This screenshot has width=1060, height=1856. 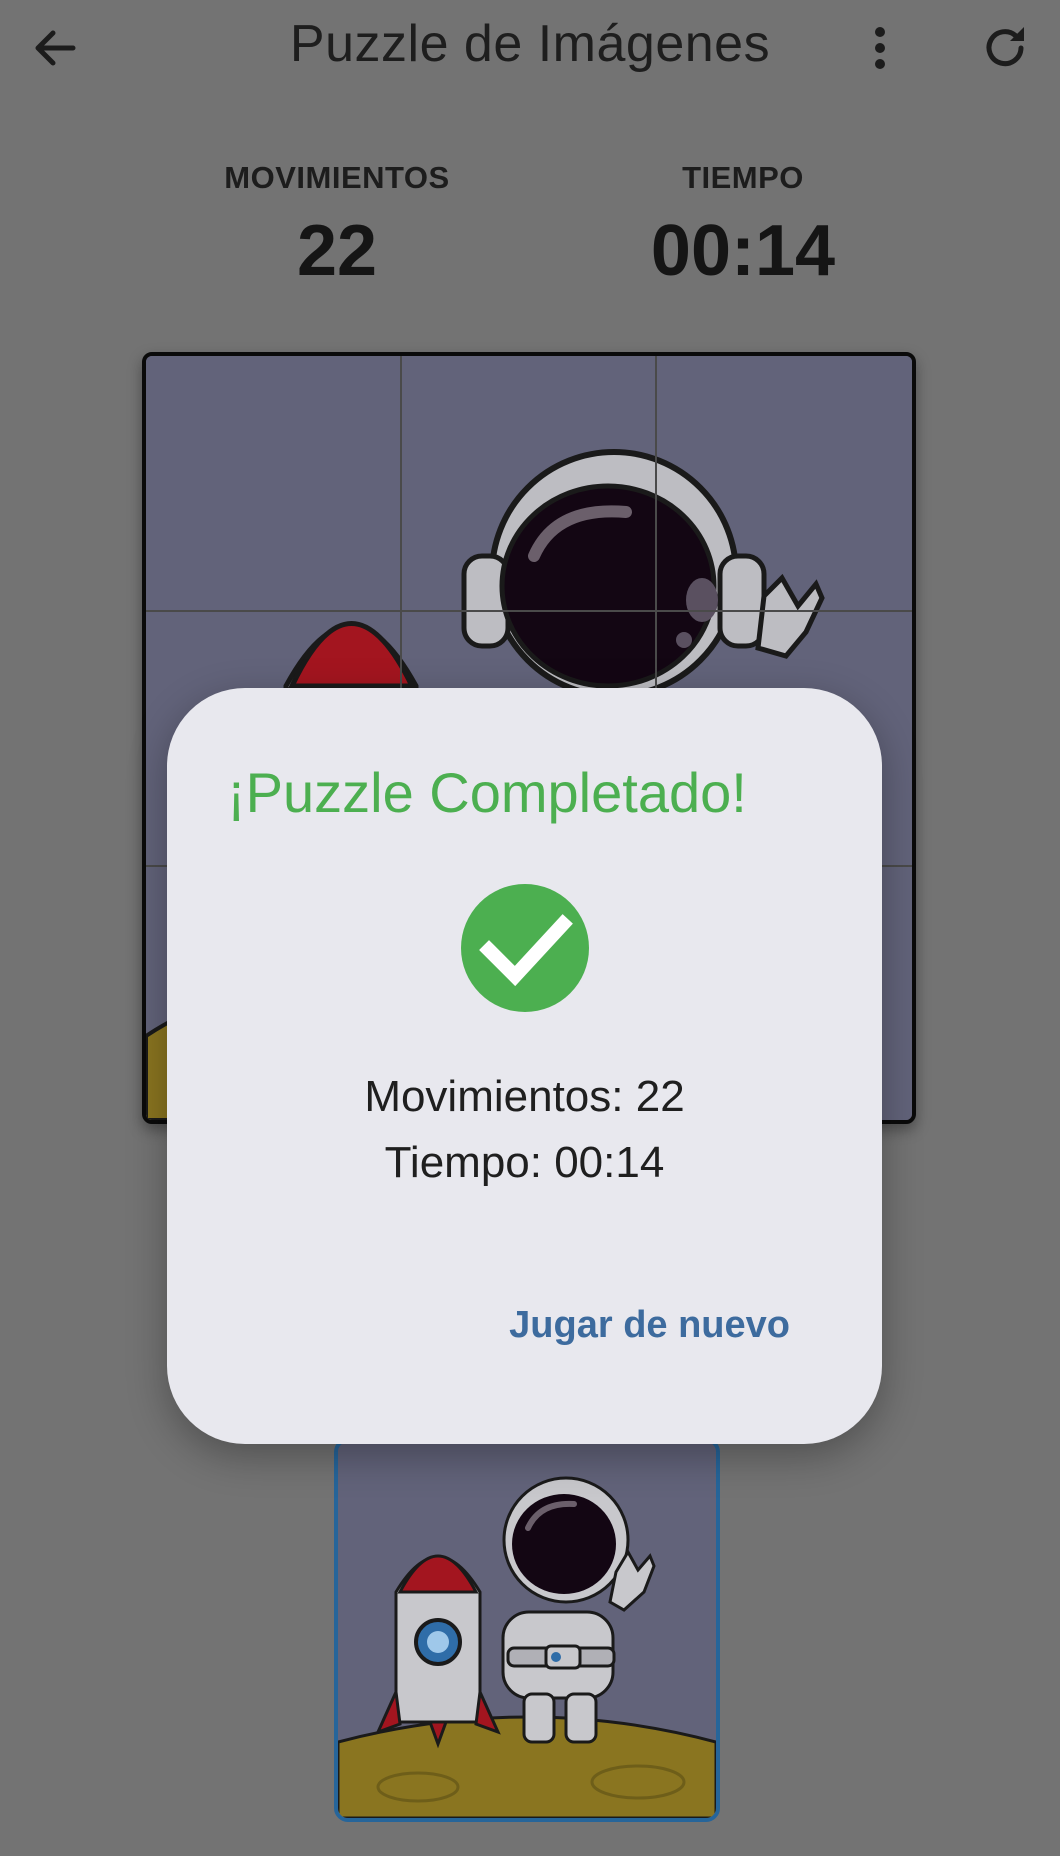 What do you see at coordinates (487, 792) in the screenshot?
I see `dialog-title: ¡Puzzle Completado!` at bounding box center [487, 792].